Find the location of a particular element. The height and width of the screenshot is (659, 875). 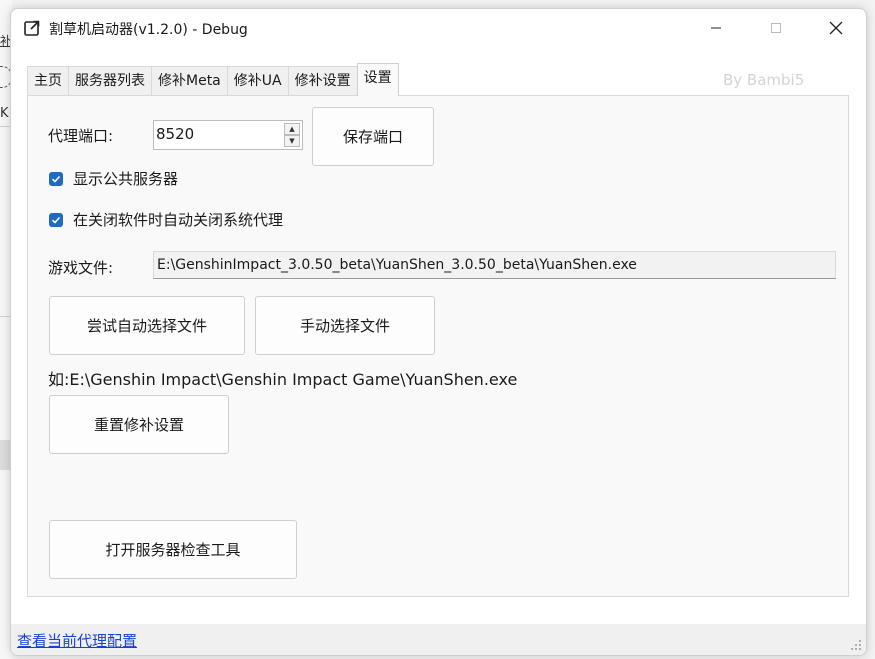

close-button is located at coordinates (836, 28).